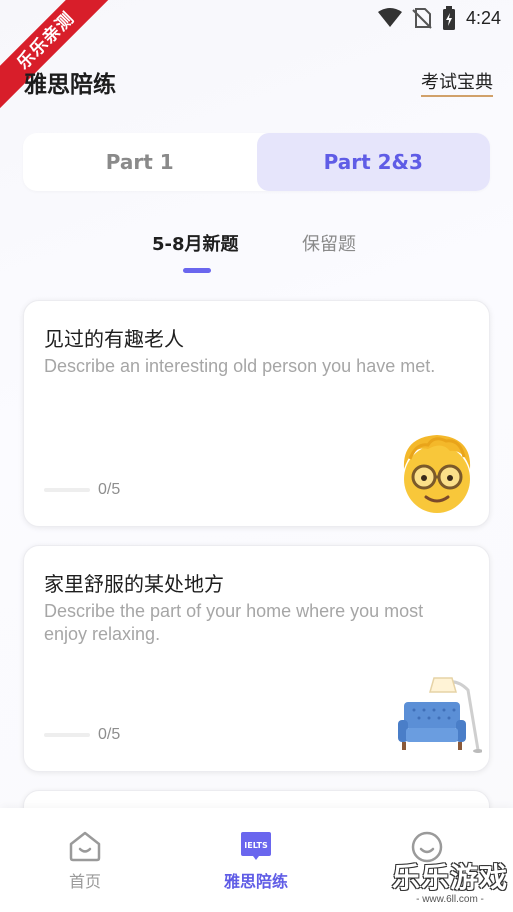  What do you see at coordinates (84, 881) in the screenshot?
I see `nav-label-home: 首页` at bounding box center [84, 881].